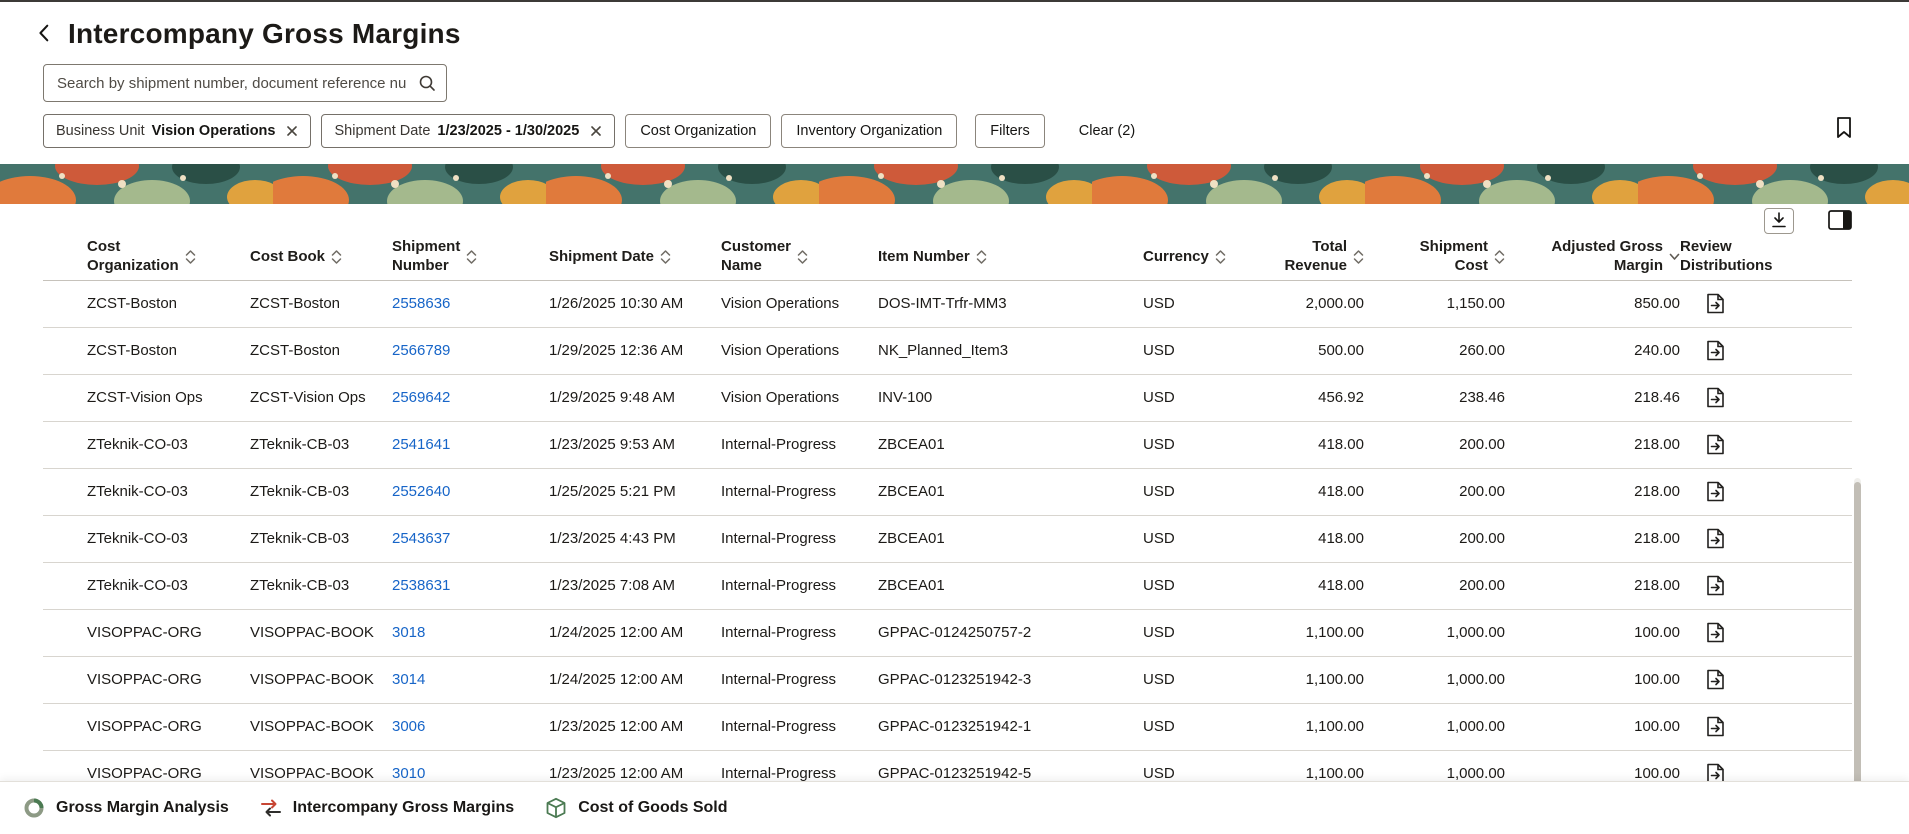  I want to click on clear-filters-button: Clear (2), so click(1107, 131).